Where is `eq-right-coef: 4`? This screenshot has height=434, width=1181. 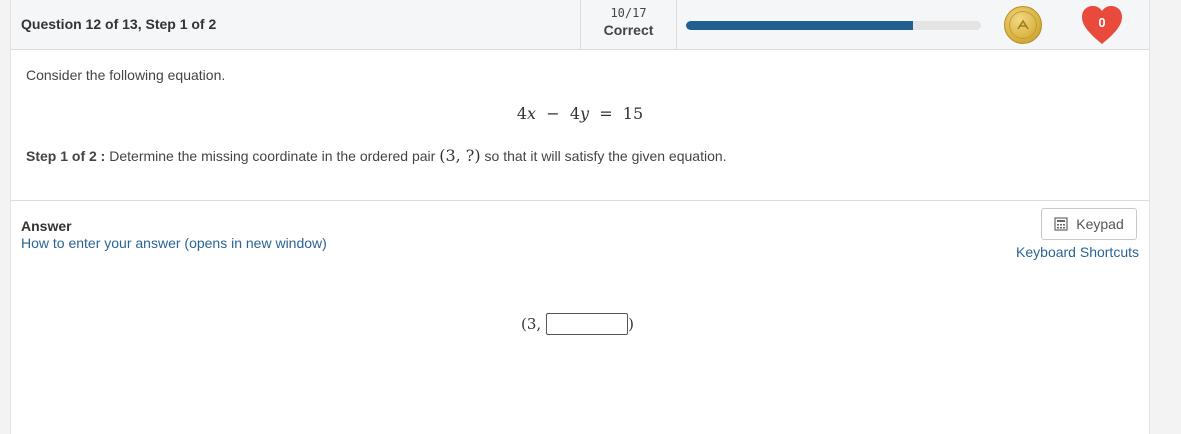 eq-right-coef: 4 is located at coordinates (574, 113).